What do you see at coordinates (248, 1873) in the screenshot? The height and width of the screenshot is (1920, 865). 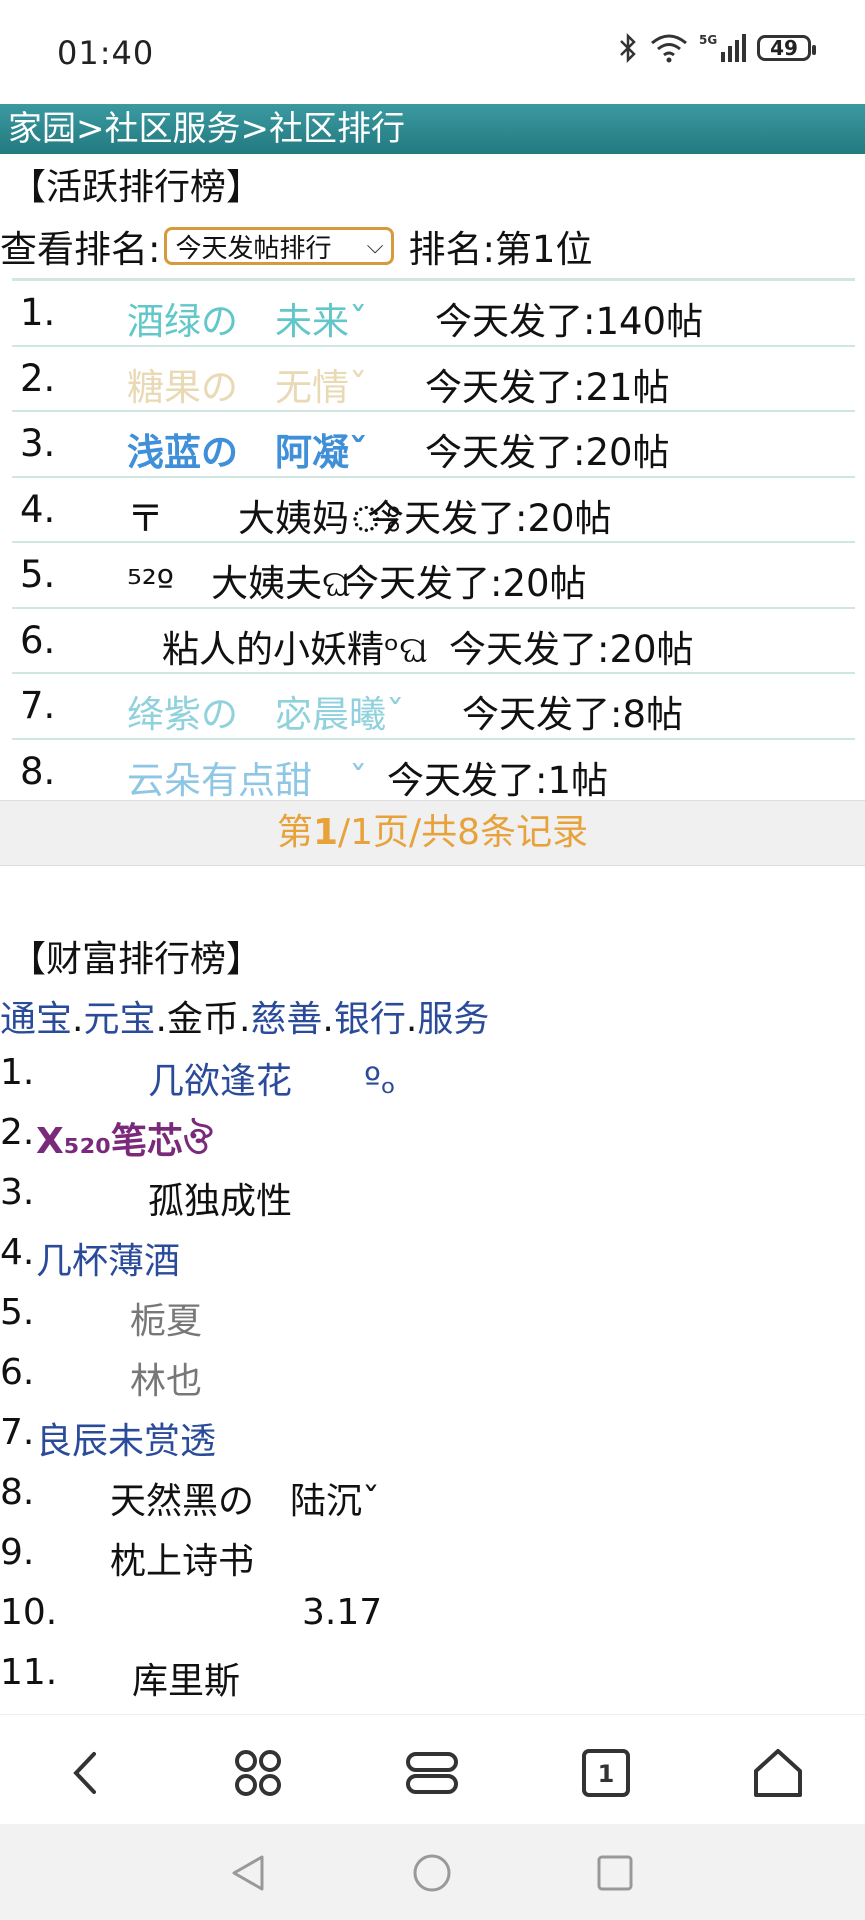 I see `nav-back-icon` at bounding box center [248, 1873].